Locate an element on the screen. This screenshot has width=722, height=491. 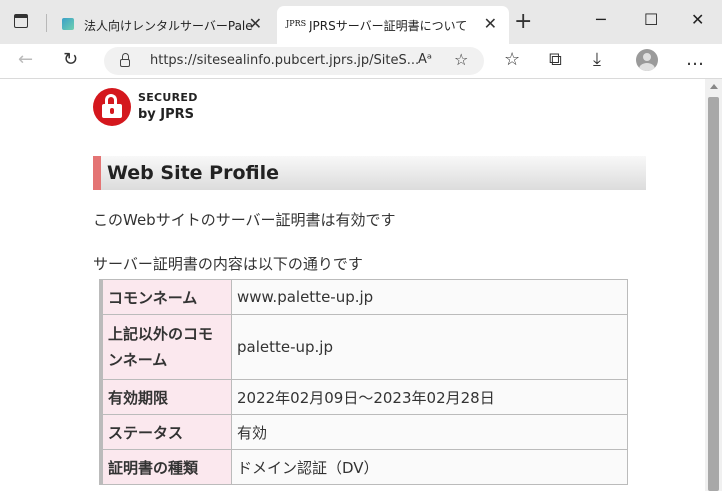
close-window-button: ✕ is located at coordinates (697, 19).